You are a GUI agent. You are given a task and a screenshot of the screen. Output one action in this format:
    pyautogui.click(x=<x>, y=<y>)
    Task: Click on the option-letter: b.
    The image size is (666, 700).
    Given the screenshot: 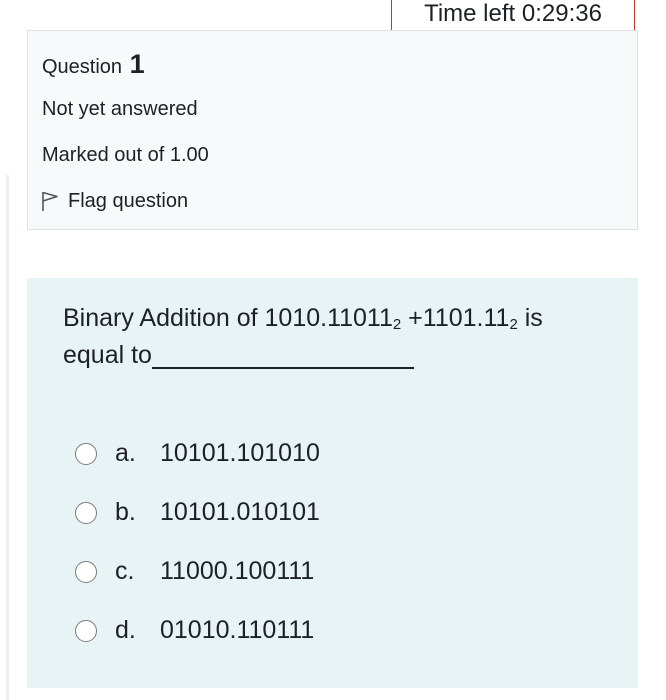 What is the action you would take?
    pyautogui.click(x=125, y=512)
    